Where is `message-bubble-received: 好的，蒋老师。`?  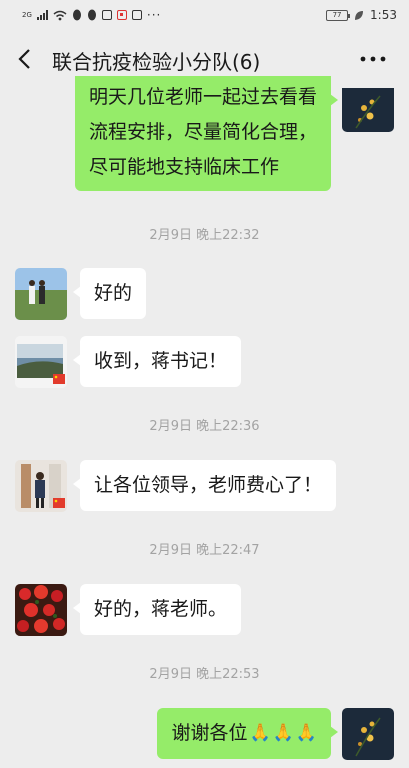 message-bubble-received: 好的，蒋老师。 is located at coordinates (157, 609).